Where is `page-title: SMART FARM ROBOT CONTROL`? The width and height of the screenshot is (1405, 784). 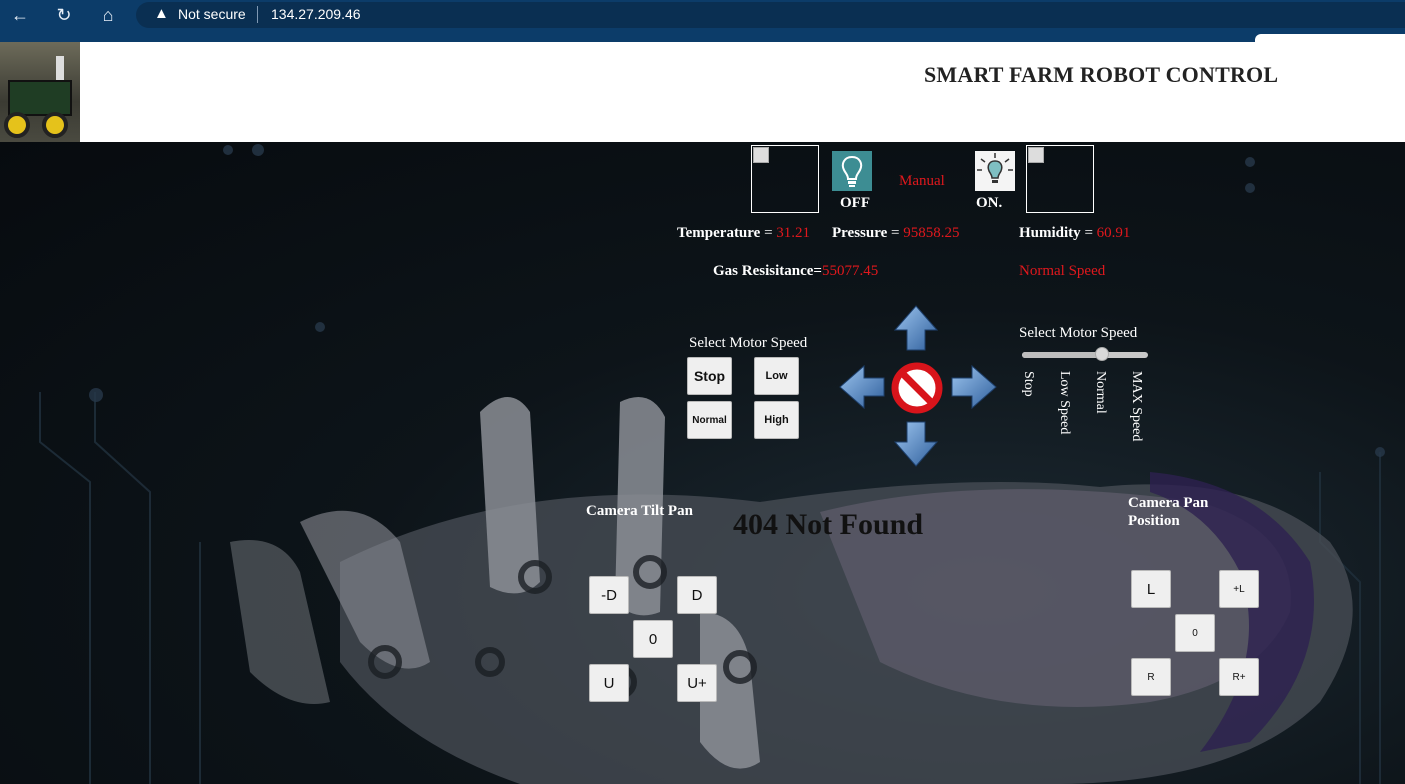
page-title: SMART FARM ROBOT CONTROL is located at coordinates (1101, 74).